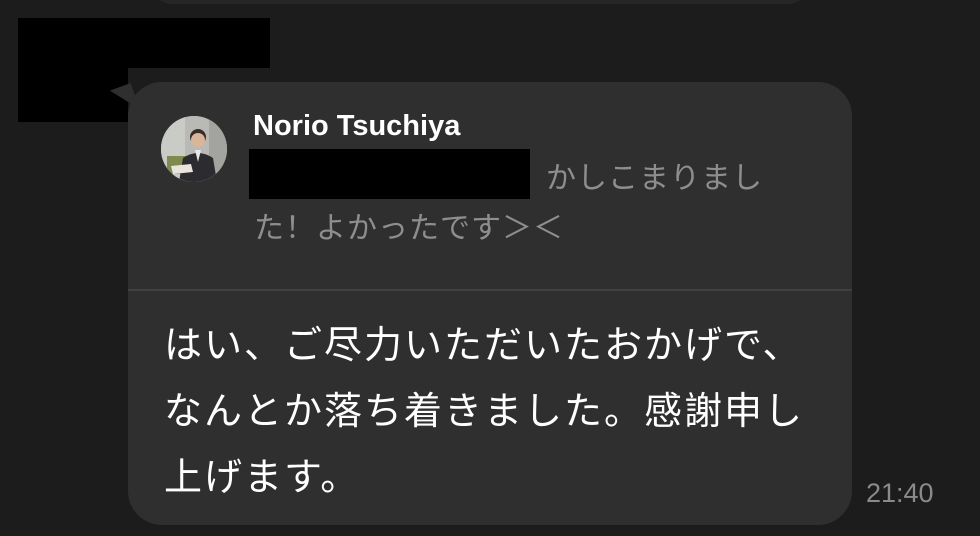 The width and height of the screenshot is (980, 536). What do you see at coordinates (357, 126) in the screenshot?
I see `quoted-sender-name: Norio Tsuchiya` at bounding box center [357, 126].